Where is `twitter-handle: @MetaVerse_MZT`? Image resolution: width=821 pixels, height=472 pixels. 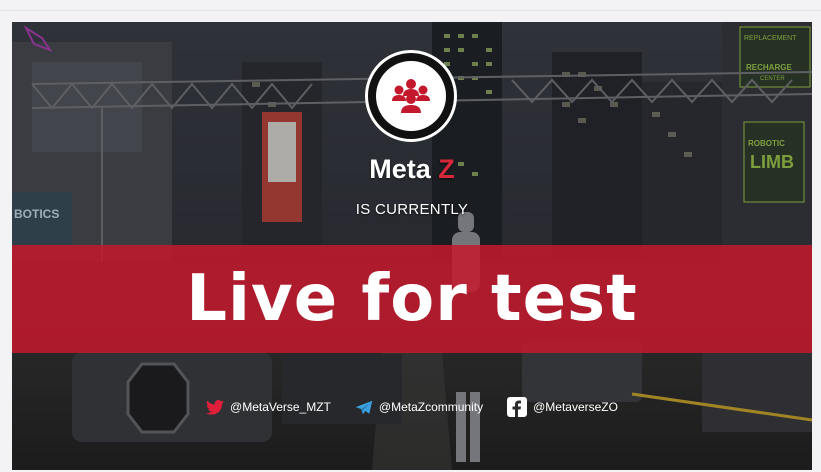
twitter-handle: @MetaVerse_MZT is located at coordinates (280, 407).